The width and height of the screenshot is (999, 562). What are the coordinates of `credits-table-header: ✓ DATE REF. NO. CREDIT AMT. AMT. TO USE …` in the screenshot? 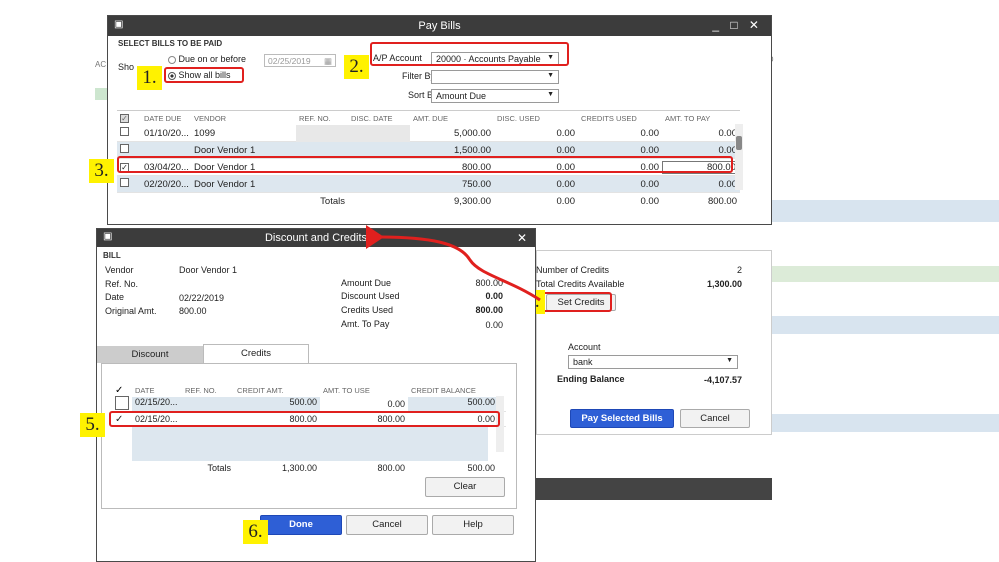 It's located at (309, 390).